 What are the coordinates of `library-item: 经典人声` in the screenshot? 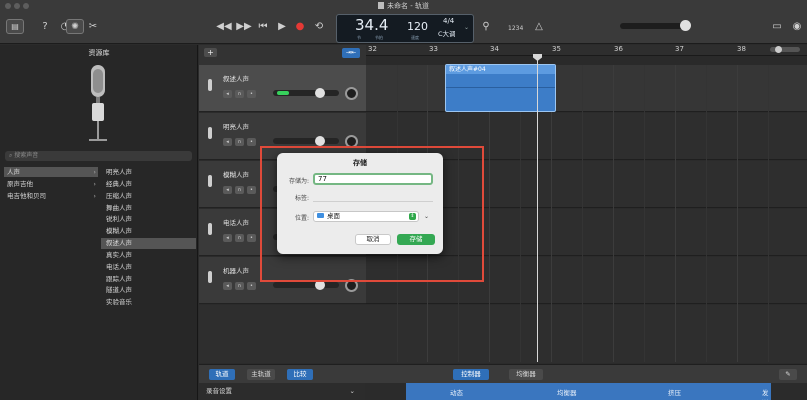 It's located at (148, 184).